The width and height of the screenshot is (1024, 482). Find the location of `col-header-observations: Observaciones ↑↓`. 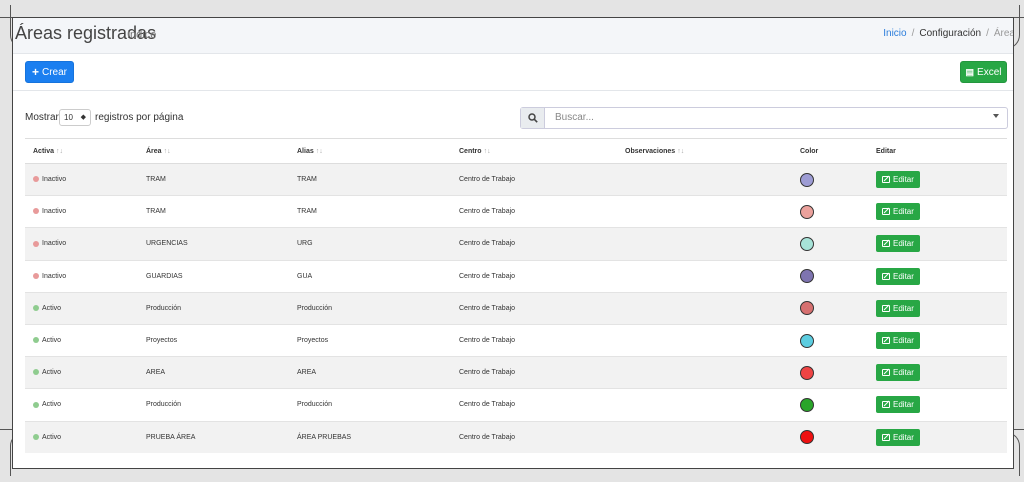

col-header-observations: Observaciones ↑↓ is located at coordinates (704, 151).